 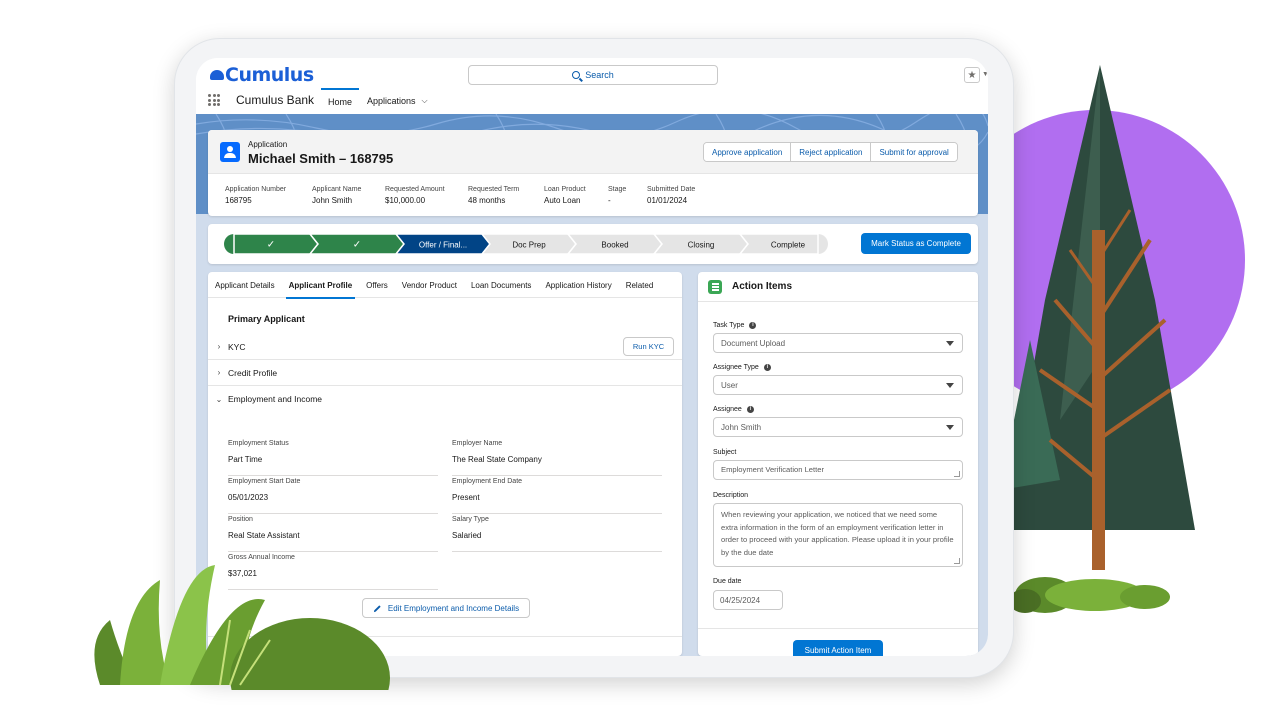 What do you see at coordinates (772, 469) in the screenshot?
I see `input-value: Employment Verification Letter` at bounding box center [772, 469].